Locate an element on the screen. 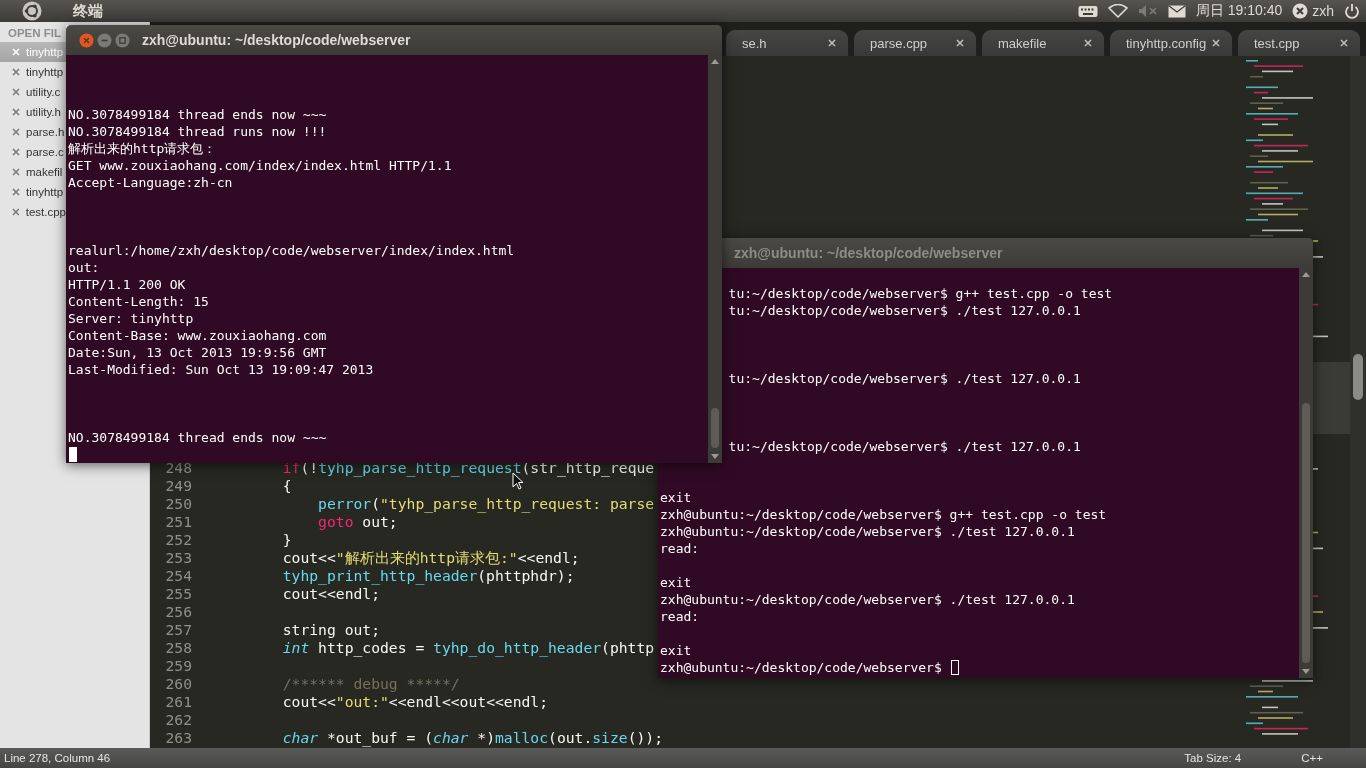  power-icon is located at coordinates (1352, 11).